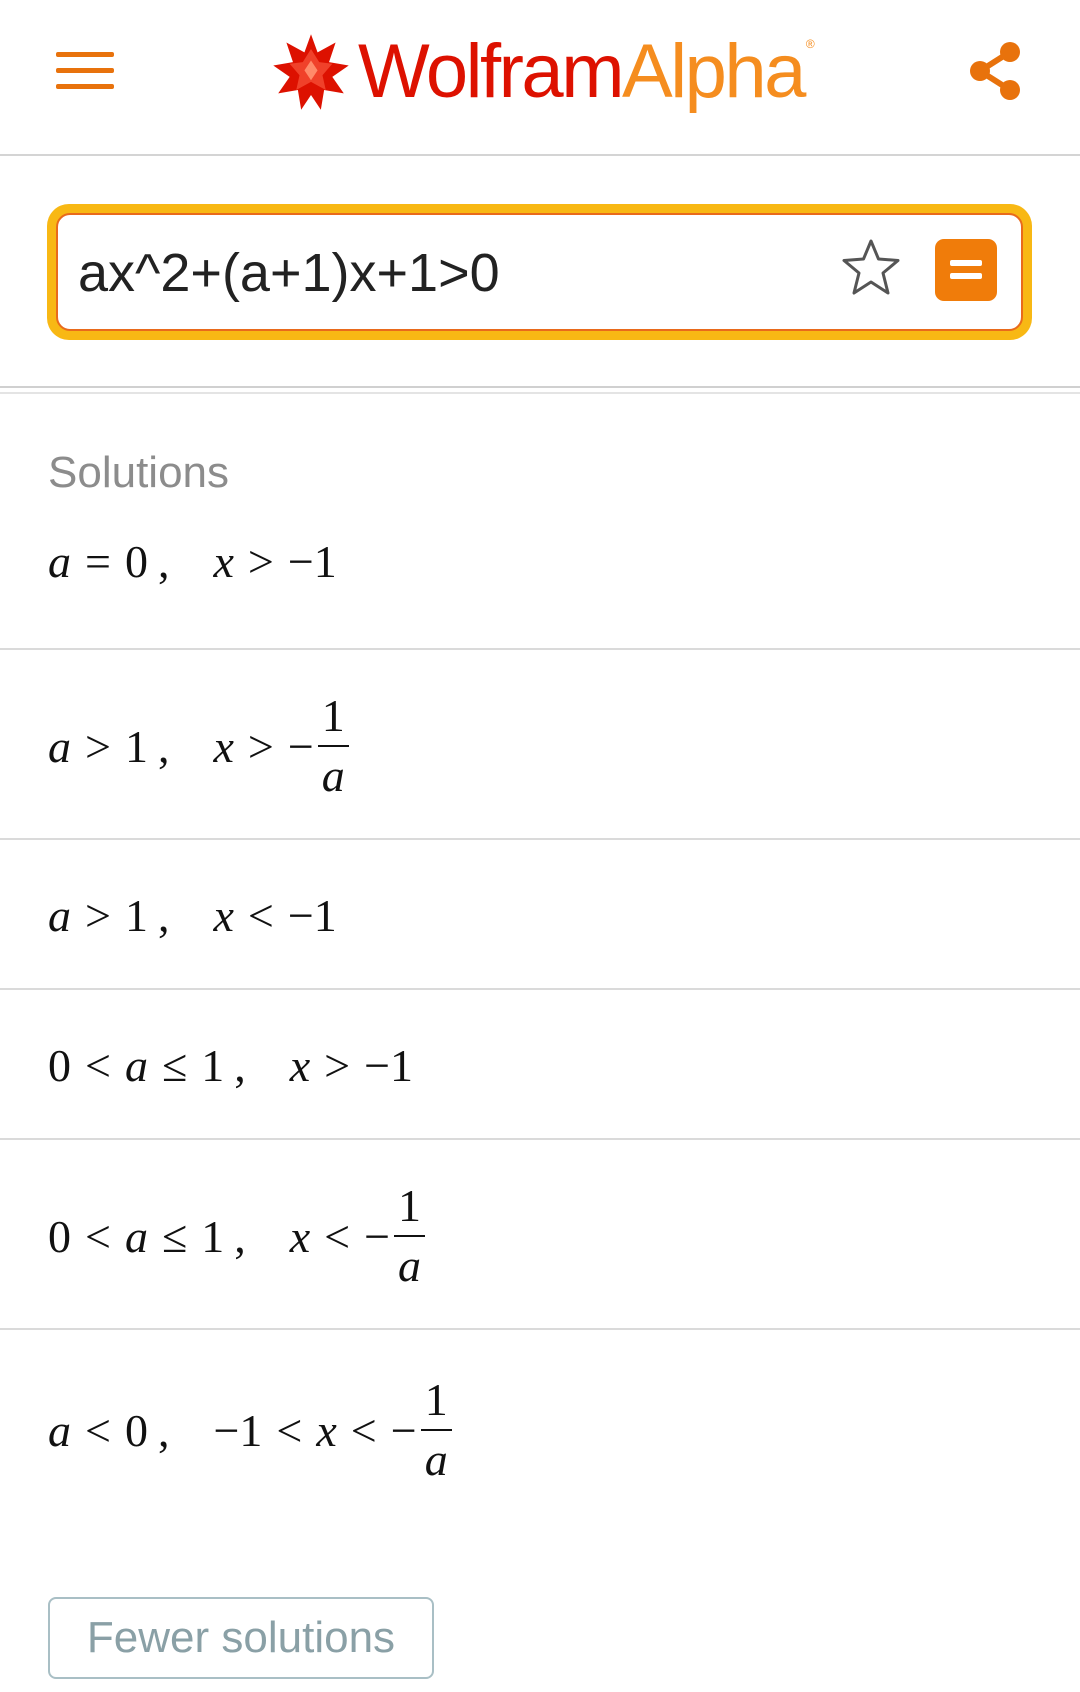 The width and height of the screenshot is (1080, 1692). I want to click on wolfram-alpha-logo: WolframAlpha ®, so click(542, 72).